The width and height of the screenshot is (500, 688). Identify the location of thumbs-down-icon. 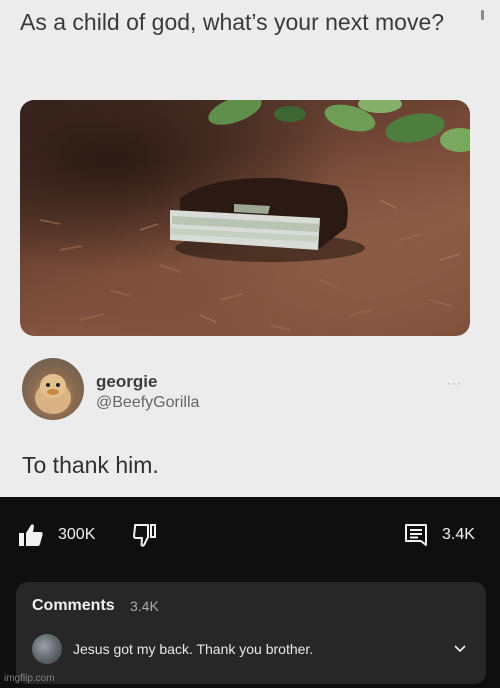
(145, 535).